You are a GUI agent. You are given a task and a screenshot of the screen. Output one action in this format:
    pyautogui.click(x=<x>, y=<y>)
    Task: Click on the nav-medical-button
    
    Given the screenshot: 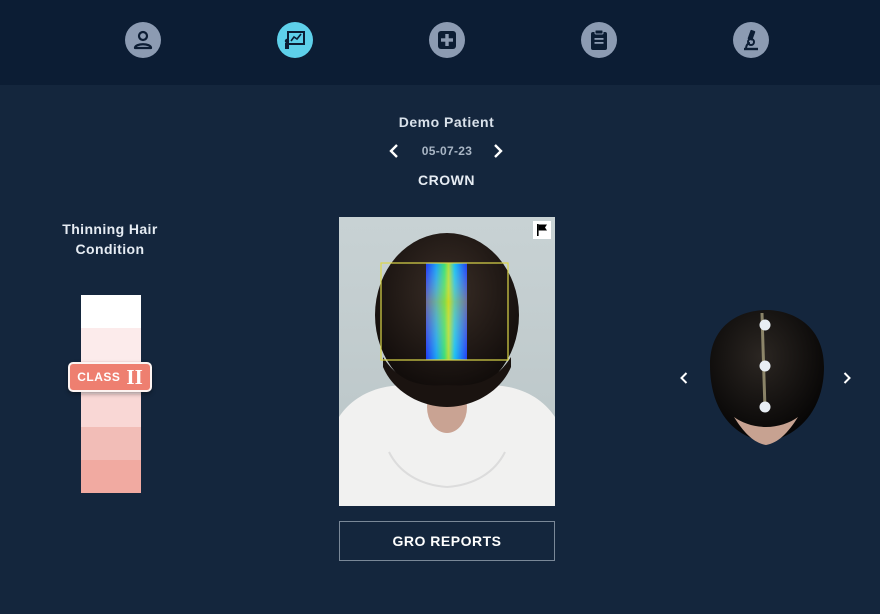 What is the action you would take?
    pyautogui.click(x=447, y=40)
    